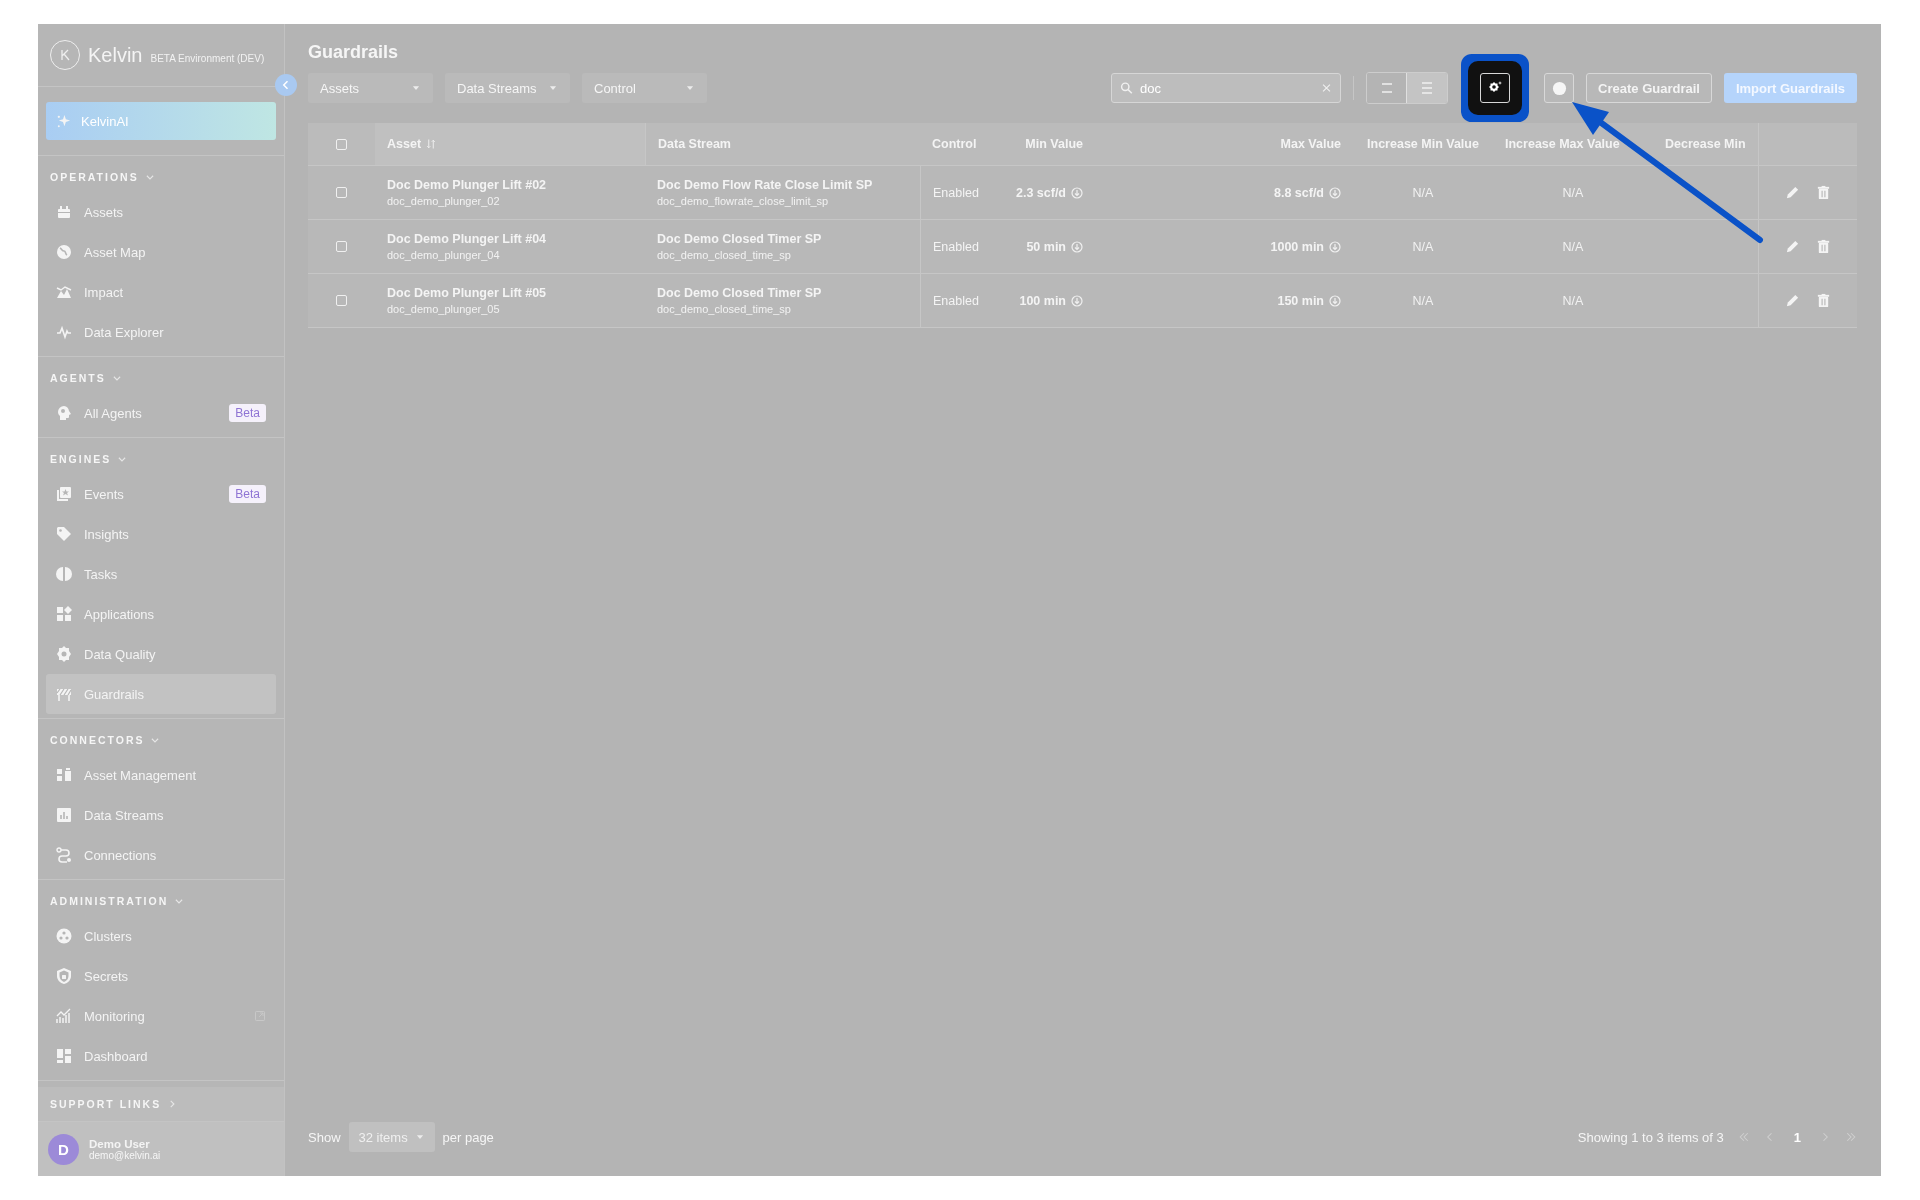 The image size is (1920, 1200). Describe the element at coordinates (1040, 192) in the screenshot. I see `value-text: 2.3 scf/d` at that location.